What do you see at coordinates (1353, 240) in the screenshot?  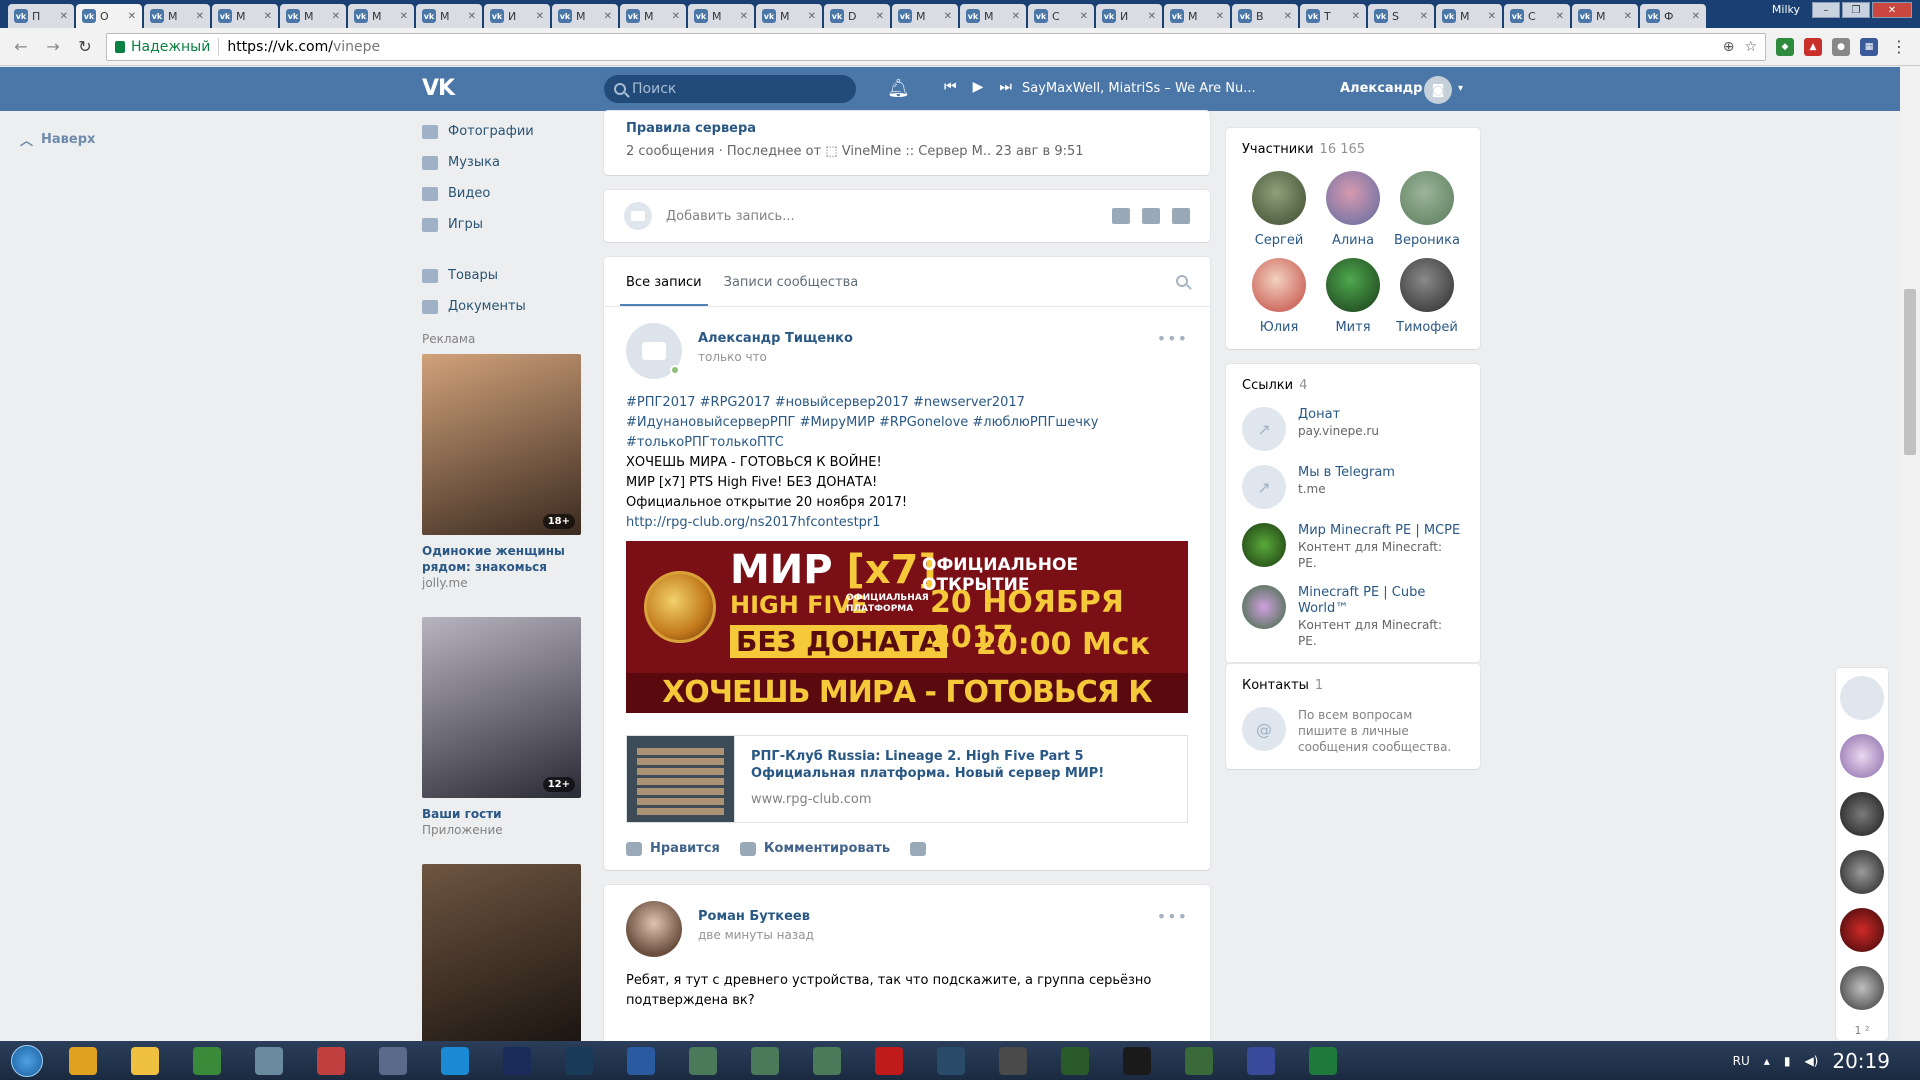 I see `member-name: Алина` at bounding box center [1353, 240].